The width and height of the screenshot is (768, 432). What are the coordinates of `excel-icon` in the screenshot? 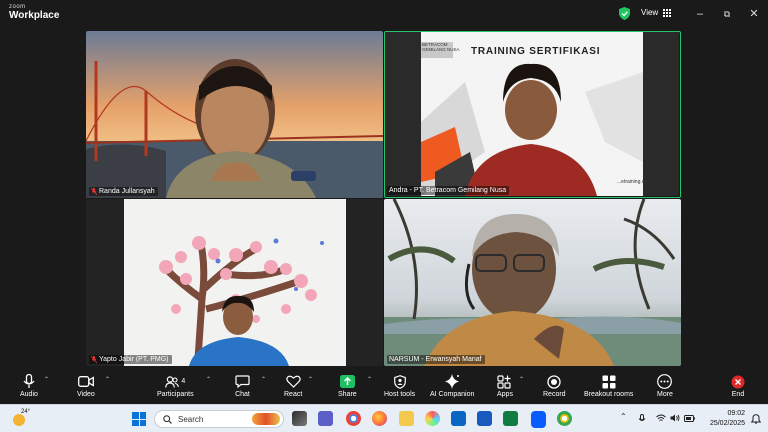 It's located at (510, 418).